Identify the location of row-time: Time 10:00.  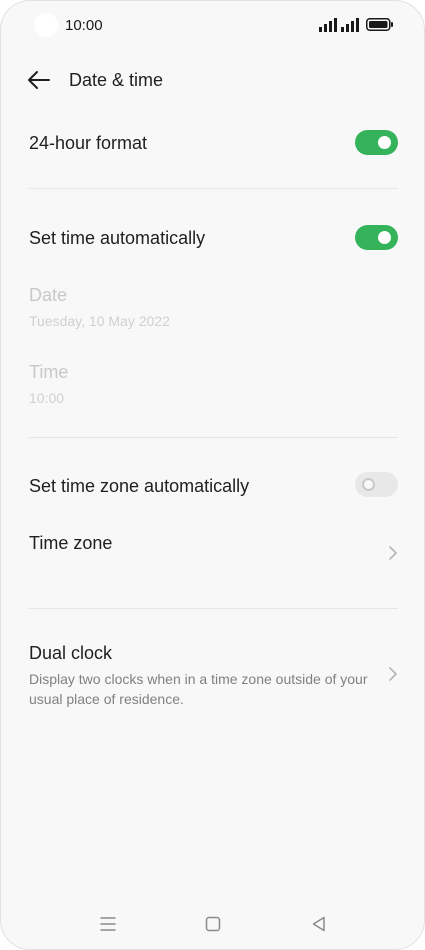
(213, 385).